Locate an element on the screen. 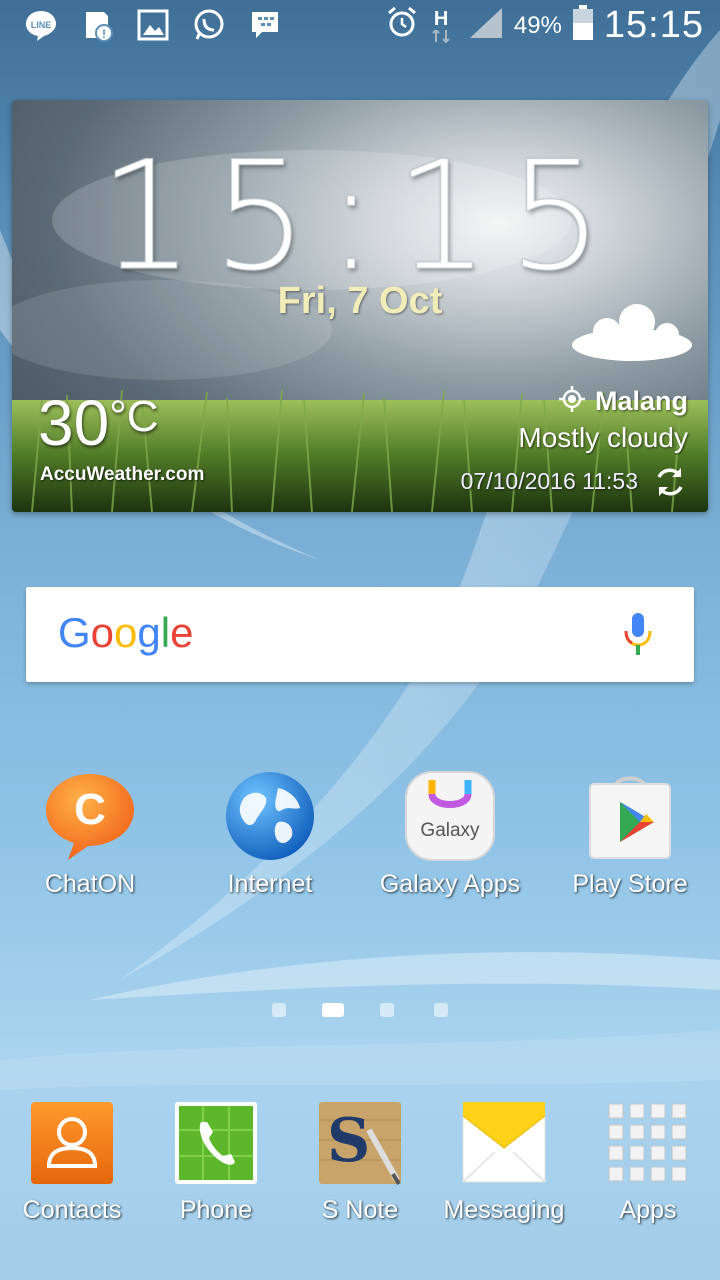 This screenshot has height=1280, width=720. google-logo-letter: g is located at coordinates (149, 632).